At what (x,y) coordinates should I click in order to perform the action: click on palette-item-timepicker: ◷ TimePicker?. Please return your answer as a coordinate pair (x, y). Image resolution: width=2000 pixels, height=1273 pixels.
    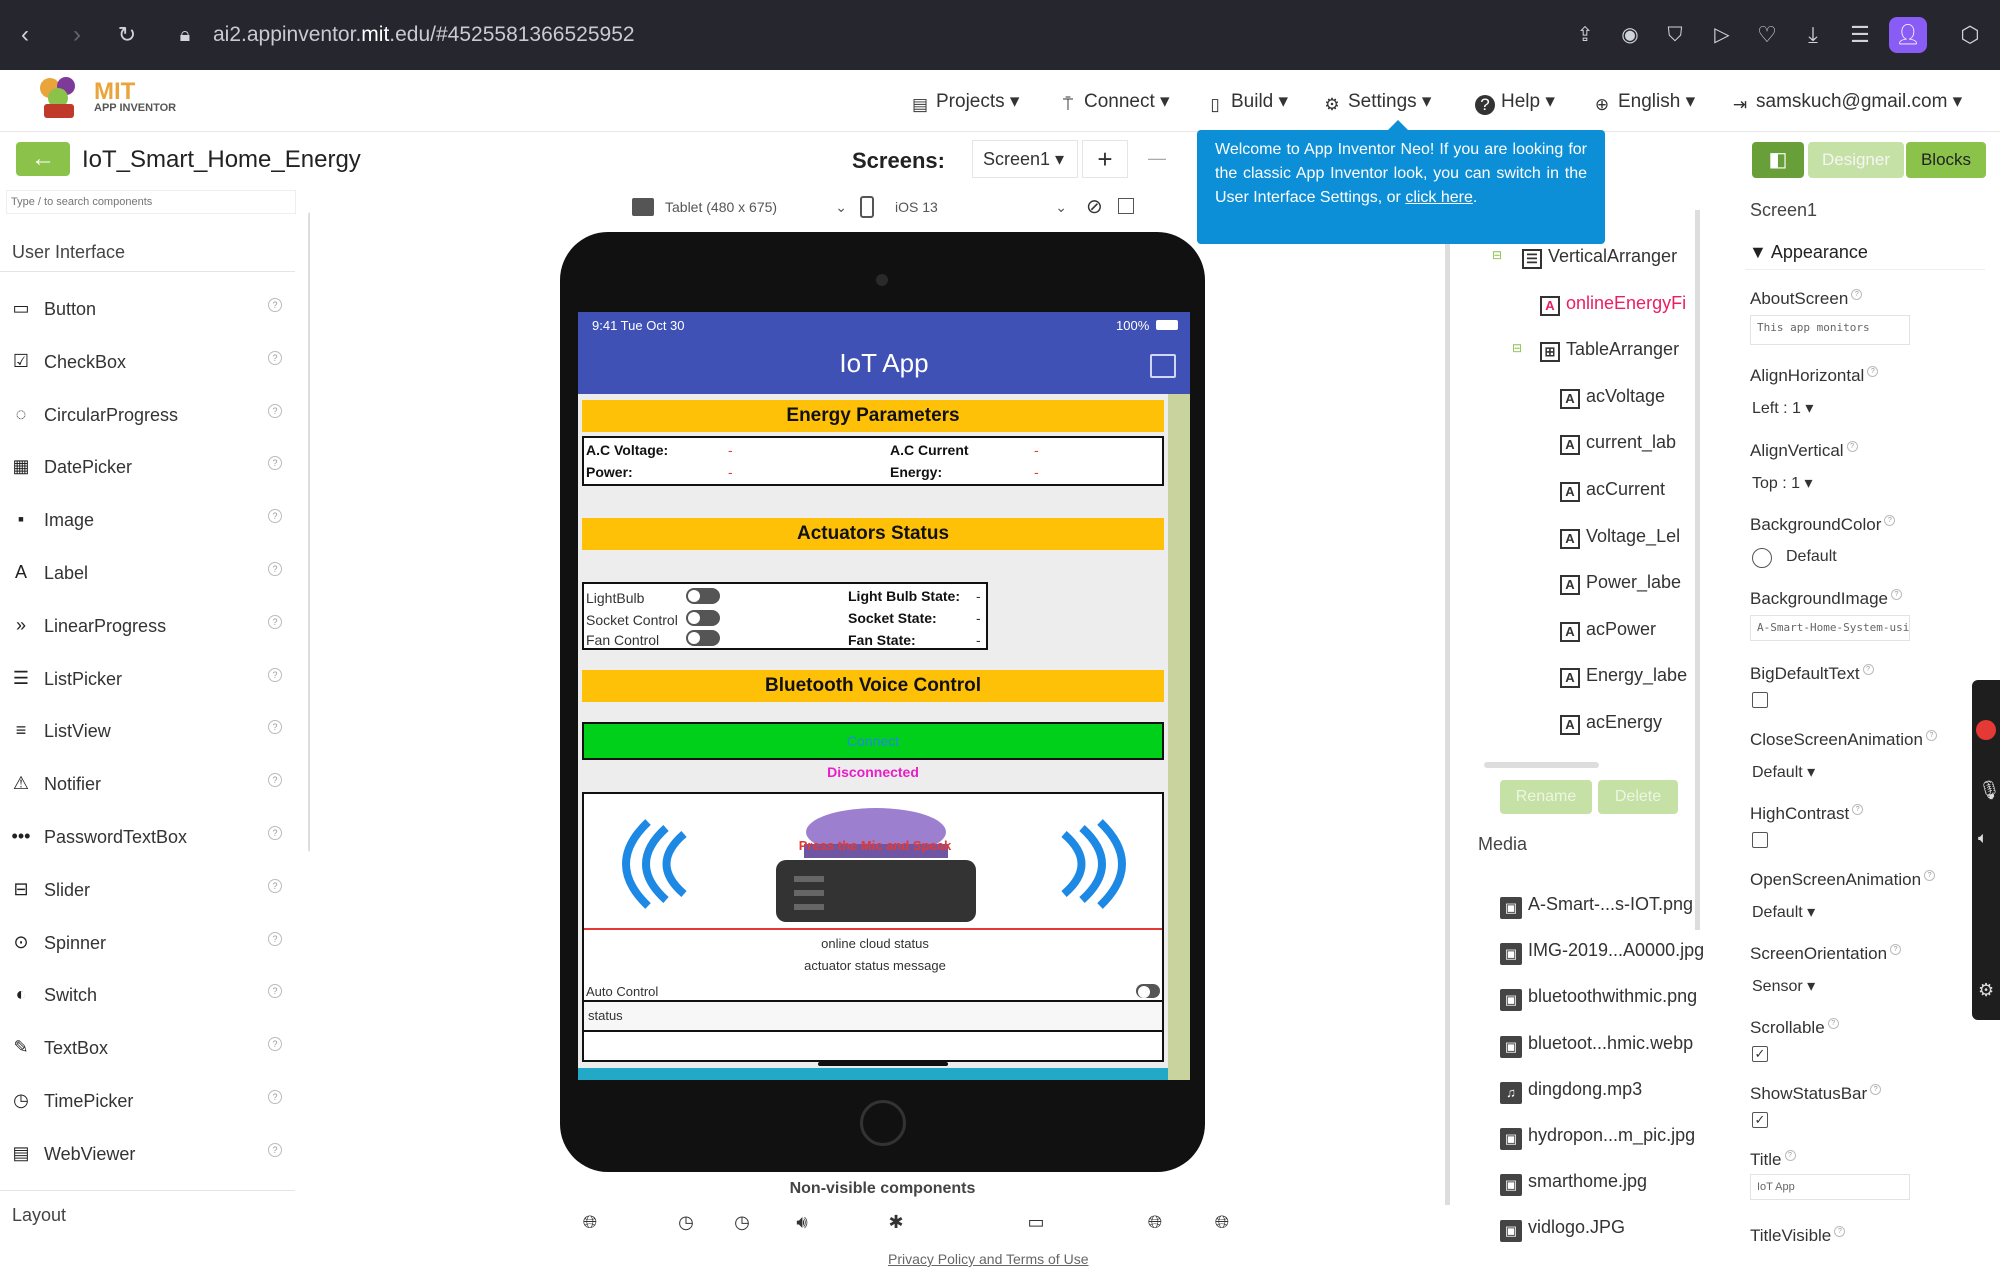
    Looking at the image, I should click on (147, 1100).